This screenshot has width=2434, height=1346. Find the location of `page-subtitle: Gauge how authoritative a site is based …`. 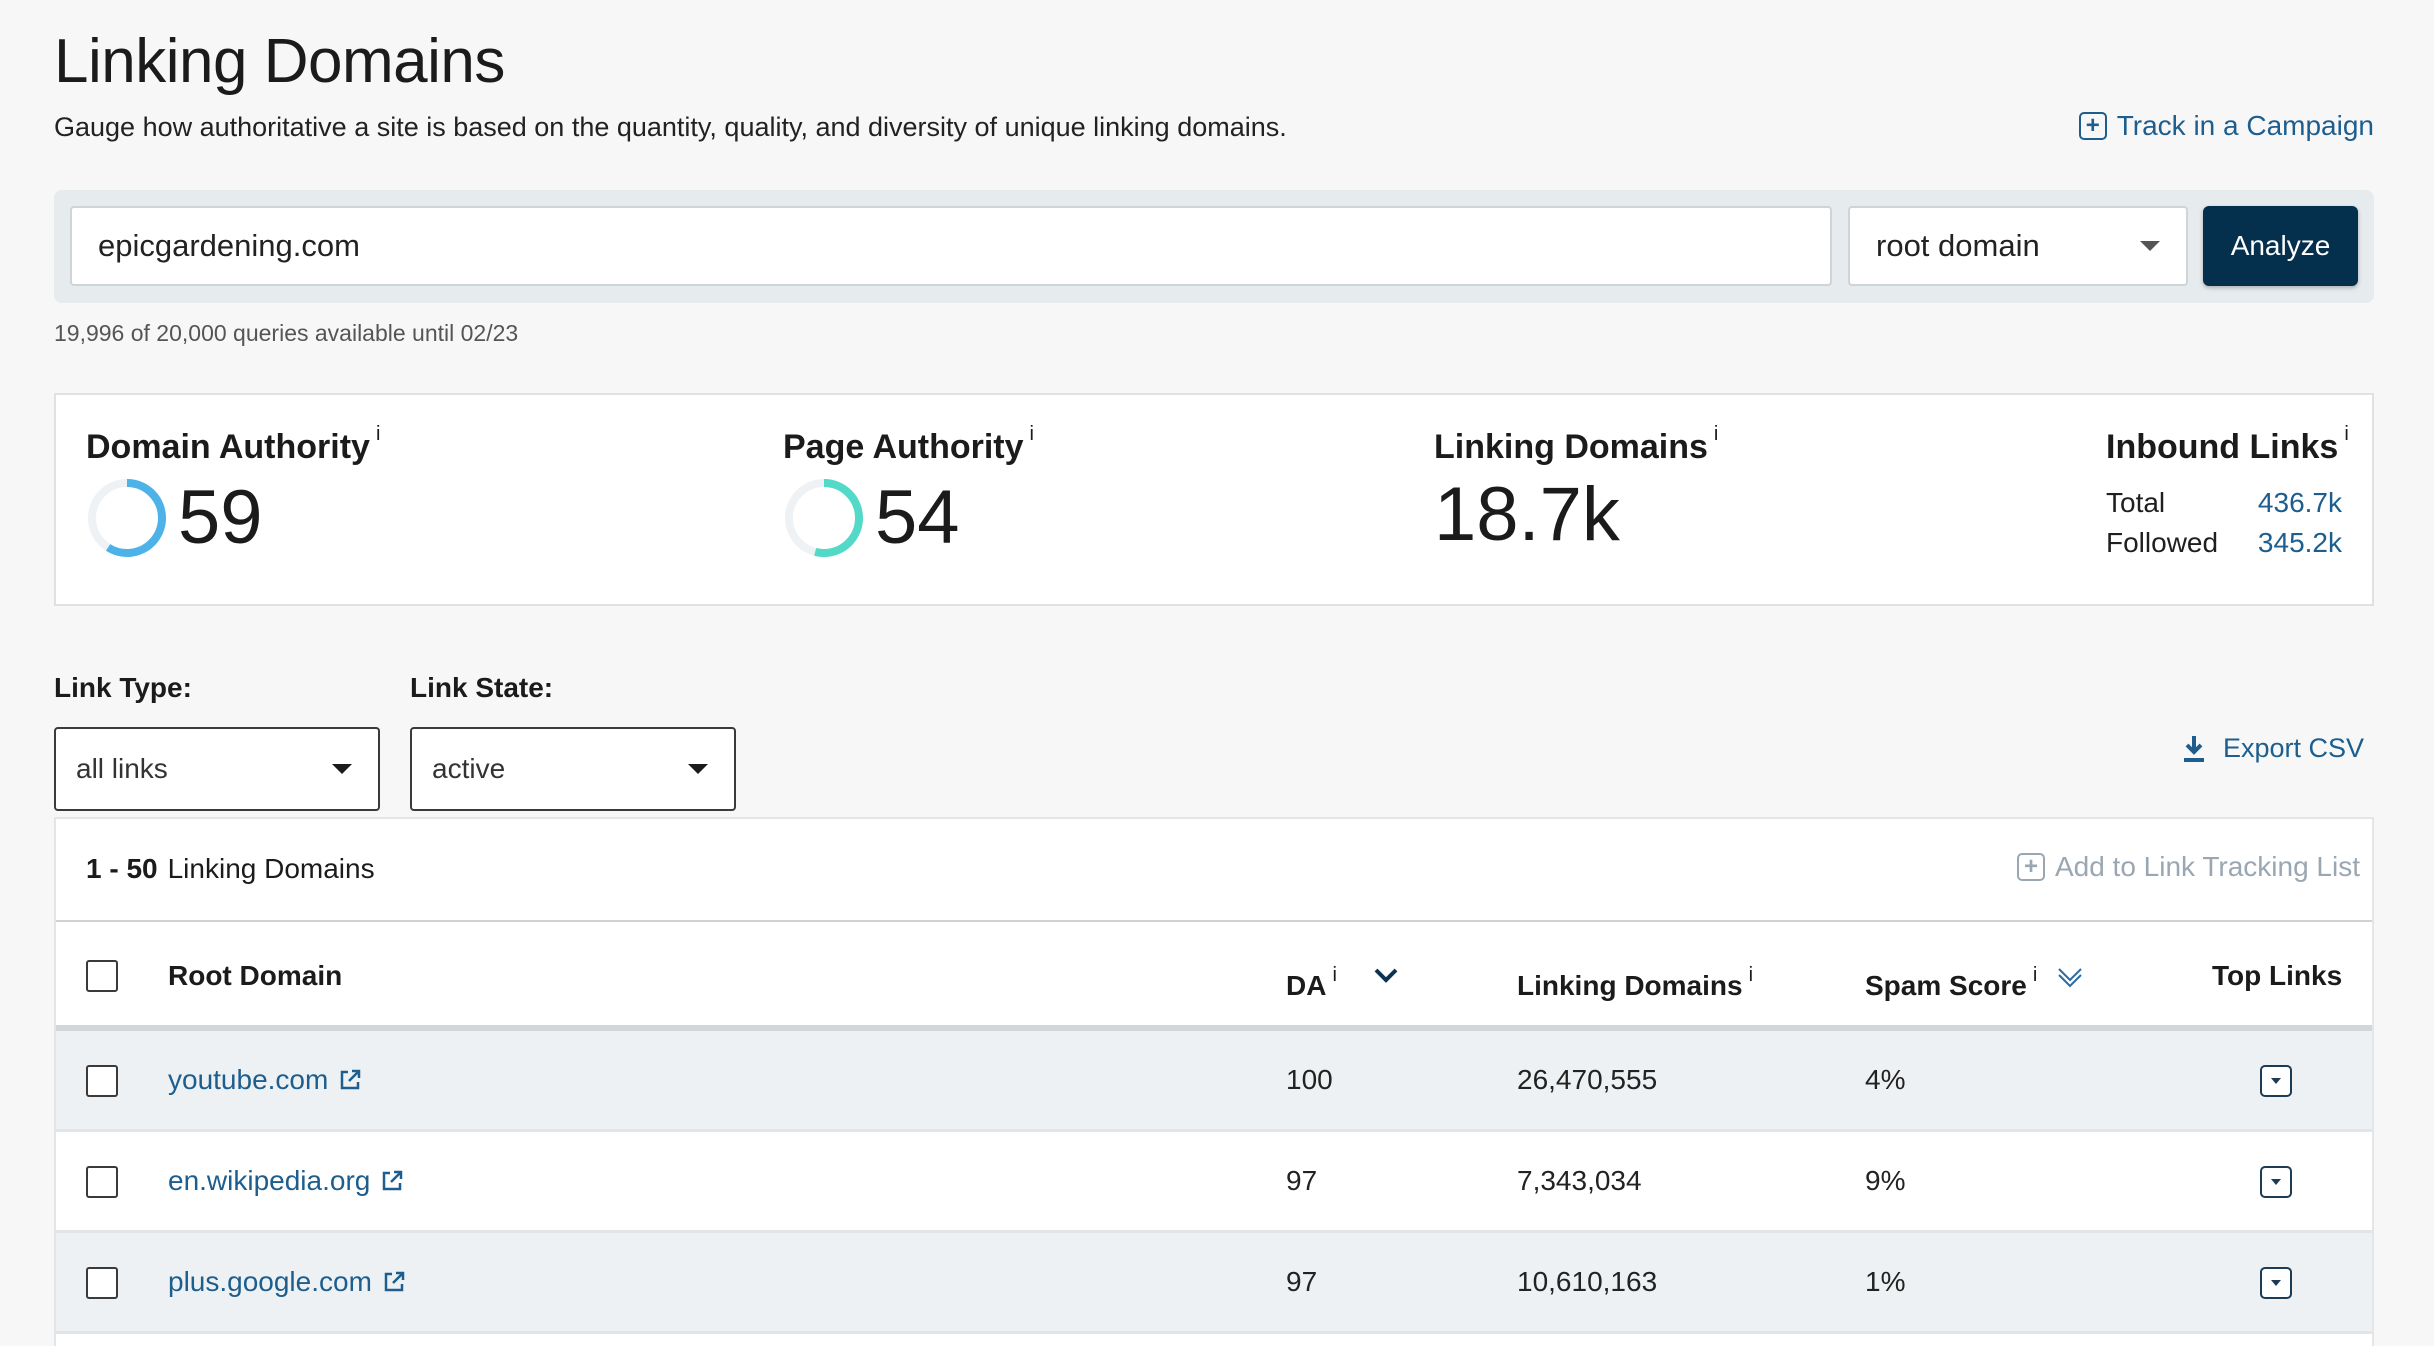

page-subtitle: Gauge how authoritative a site is based … is located at coordinates (670, 127).